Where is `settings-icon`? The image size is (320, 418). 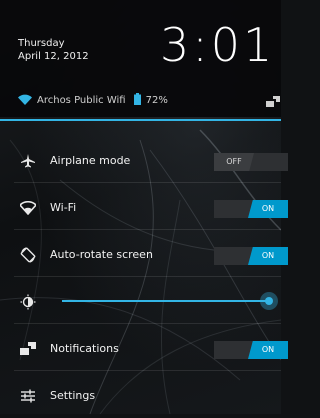 settings-icon is located at coordinates (28, 396).